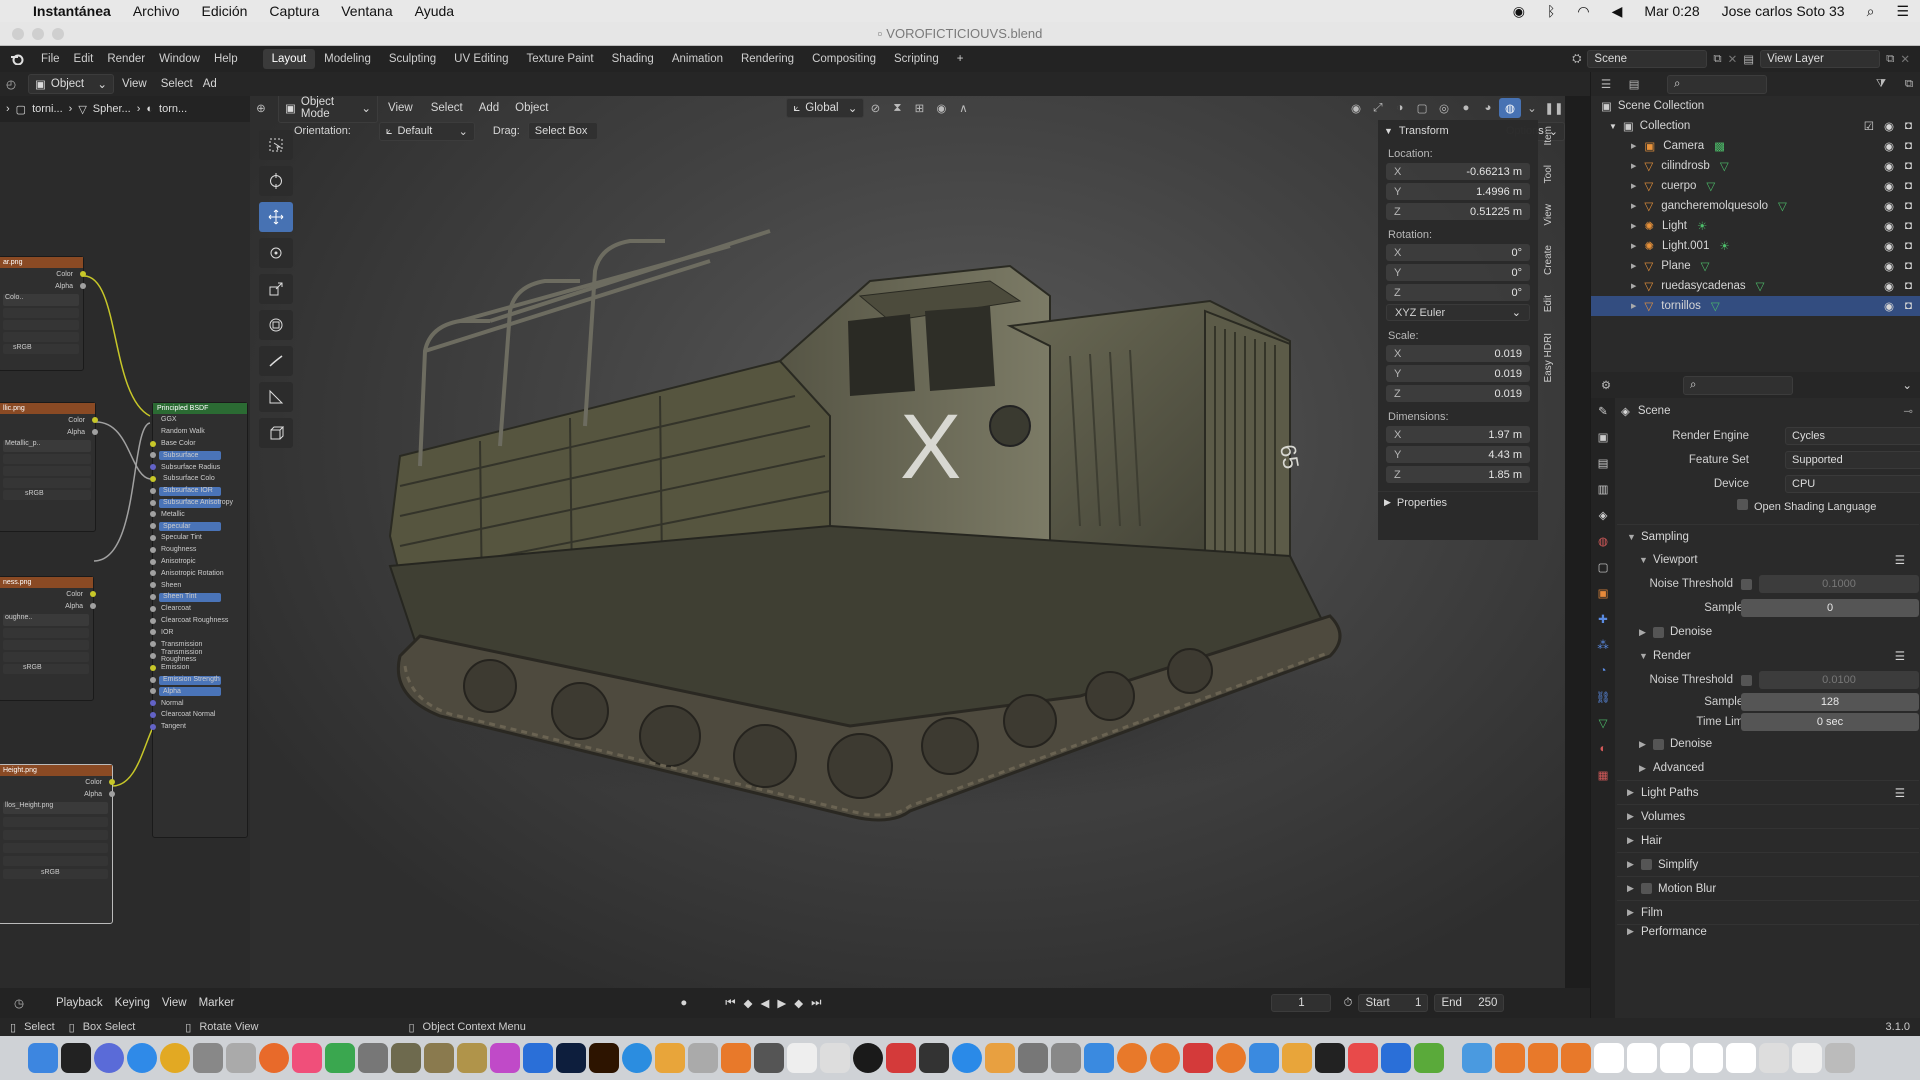 The image size is (1920, 1080). What do you see at coordinates (1710, 186) in the screenshot?
I see `mesh-data-icon: ▽` at bounding box center [1710, 186].